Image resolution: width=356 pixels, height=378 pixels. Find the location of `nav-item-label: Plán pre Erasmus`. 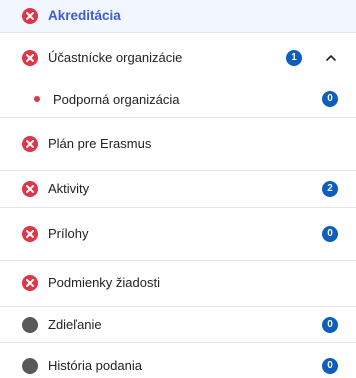

nav-item-label: Plán pre Erasmus is located at coordinates (100, 143).